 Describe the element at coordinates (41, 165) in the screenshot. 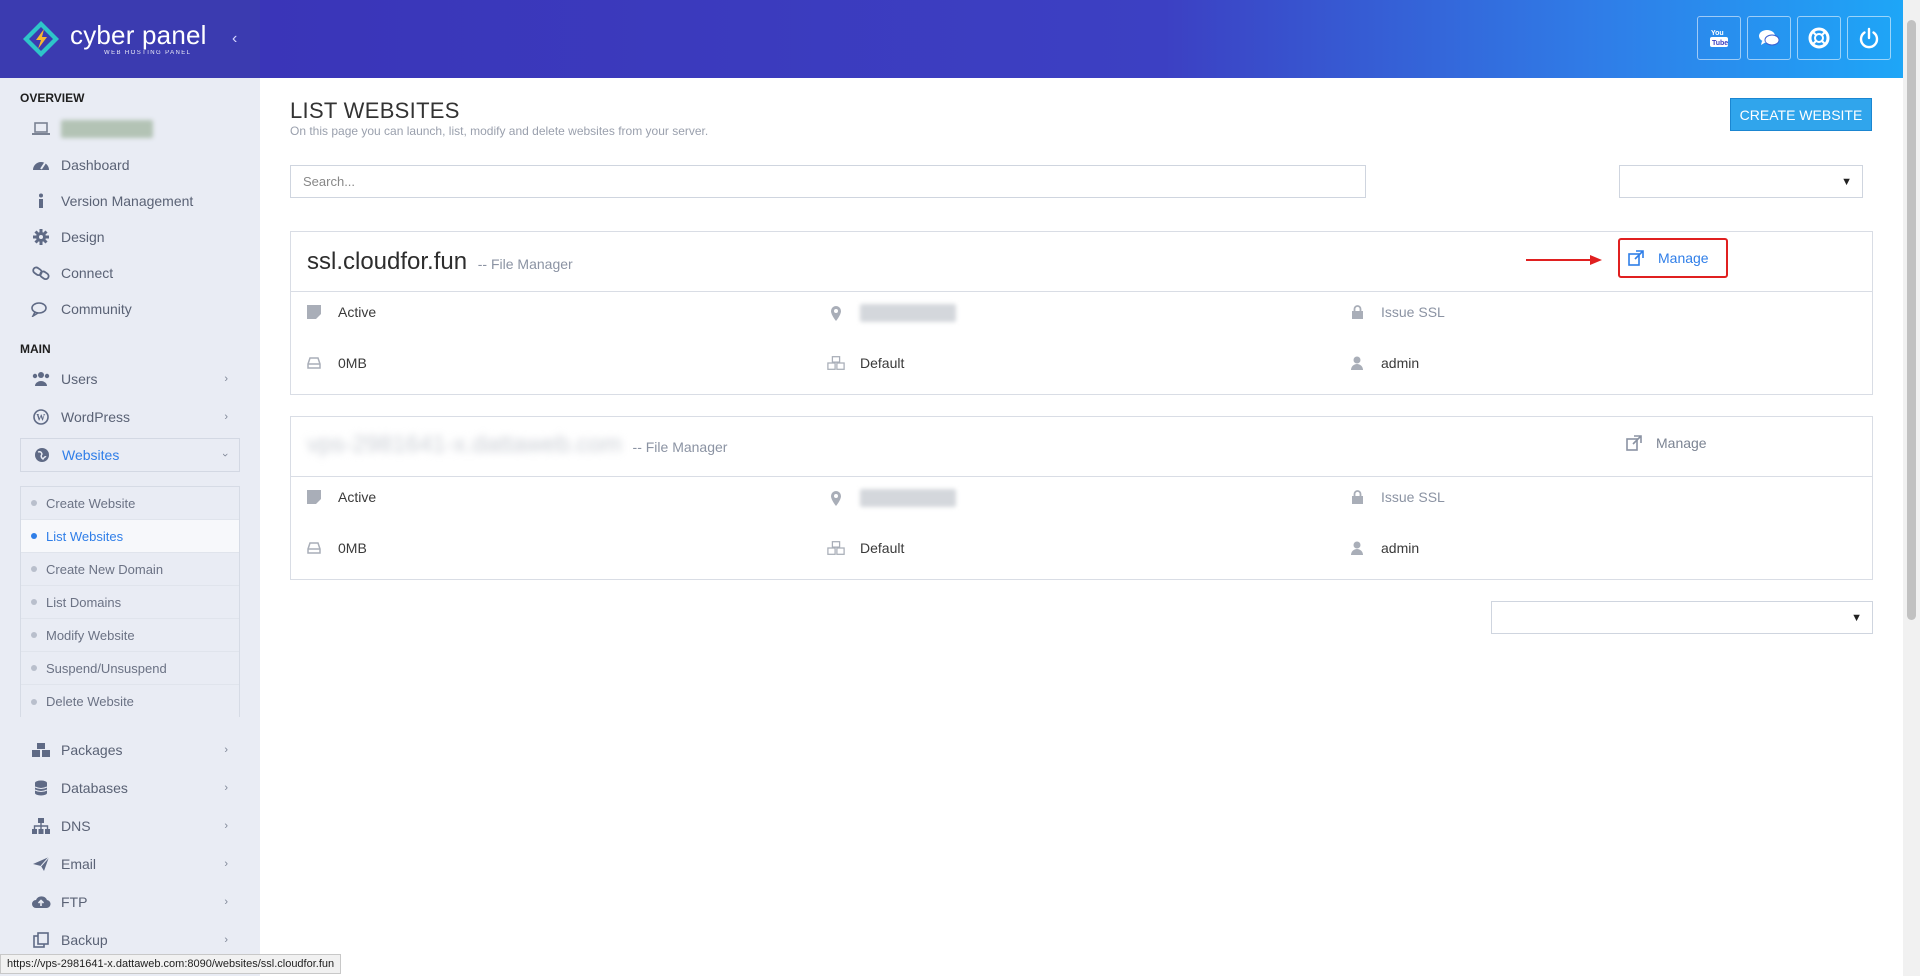

I see `dashboard-icon` at that location.